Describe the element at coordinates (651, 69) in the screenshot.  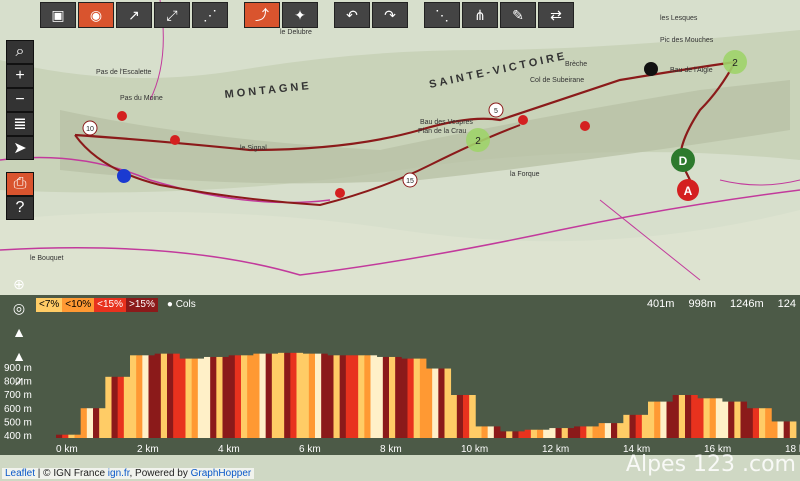
I see `col-marker` at that location.